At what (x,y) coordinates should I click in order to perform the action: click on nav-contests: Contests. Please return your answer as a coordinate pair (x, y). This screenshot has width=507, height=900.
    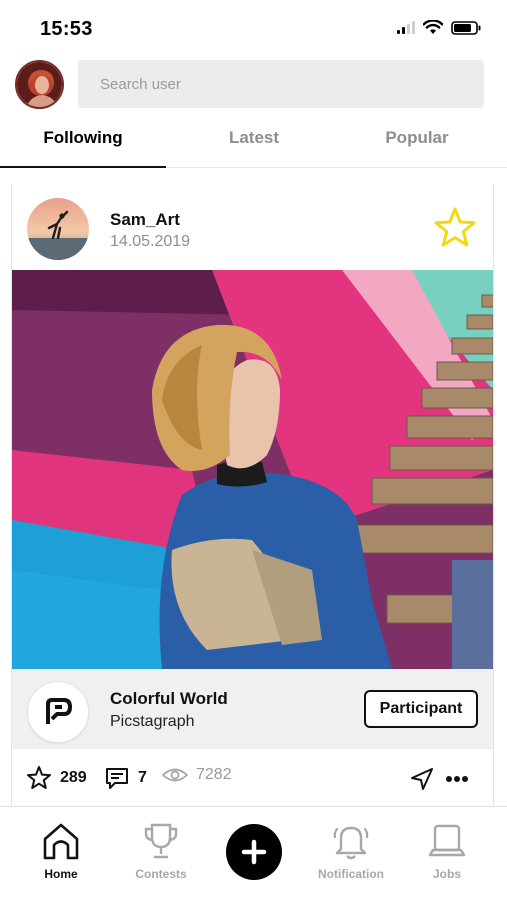
    Looking at the image, I should click on (161, 851).